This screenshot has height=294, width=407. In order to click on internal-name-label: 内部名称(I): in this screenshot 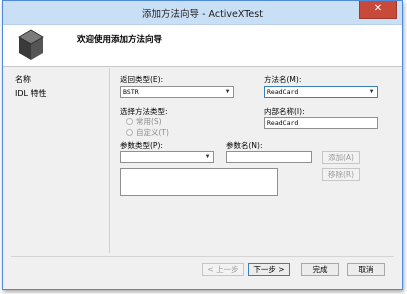, I will do `click(284, 111)`.